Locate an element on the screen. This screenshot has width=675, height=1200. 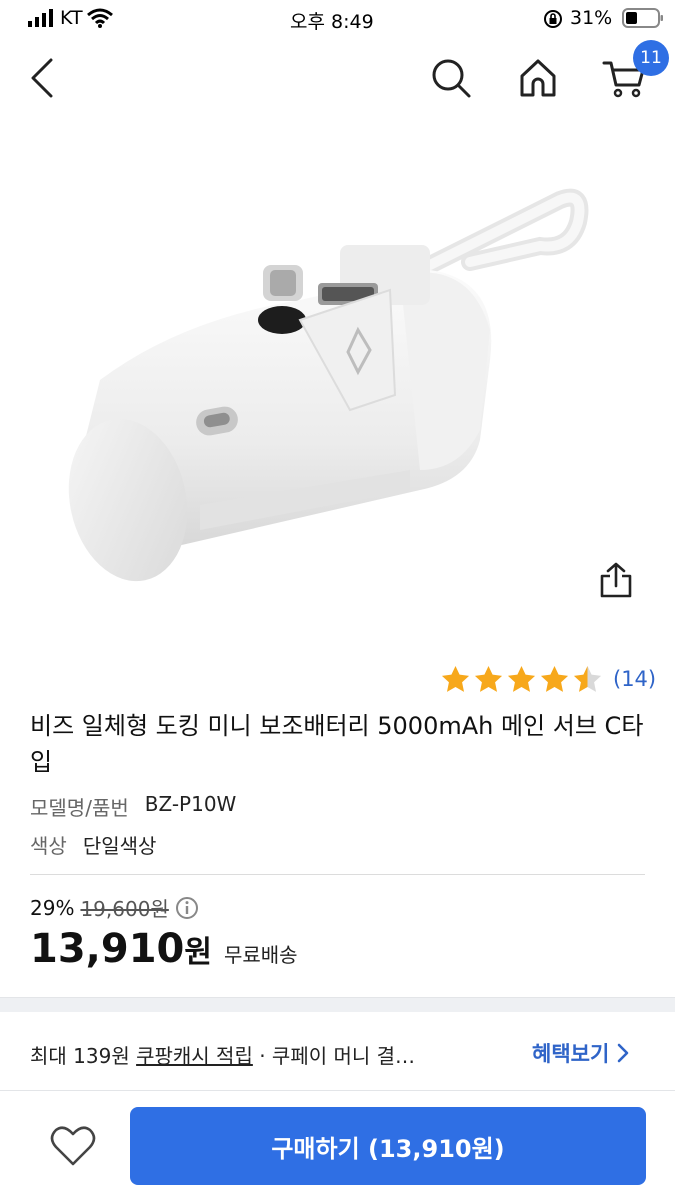
original-price: 19,600원 is located at coordinates (124, 909).